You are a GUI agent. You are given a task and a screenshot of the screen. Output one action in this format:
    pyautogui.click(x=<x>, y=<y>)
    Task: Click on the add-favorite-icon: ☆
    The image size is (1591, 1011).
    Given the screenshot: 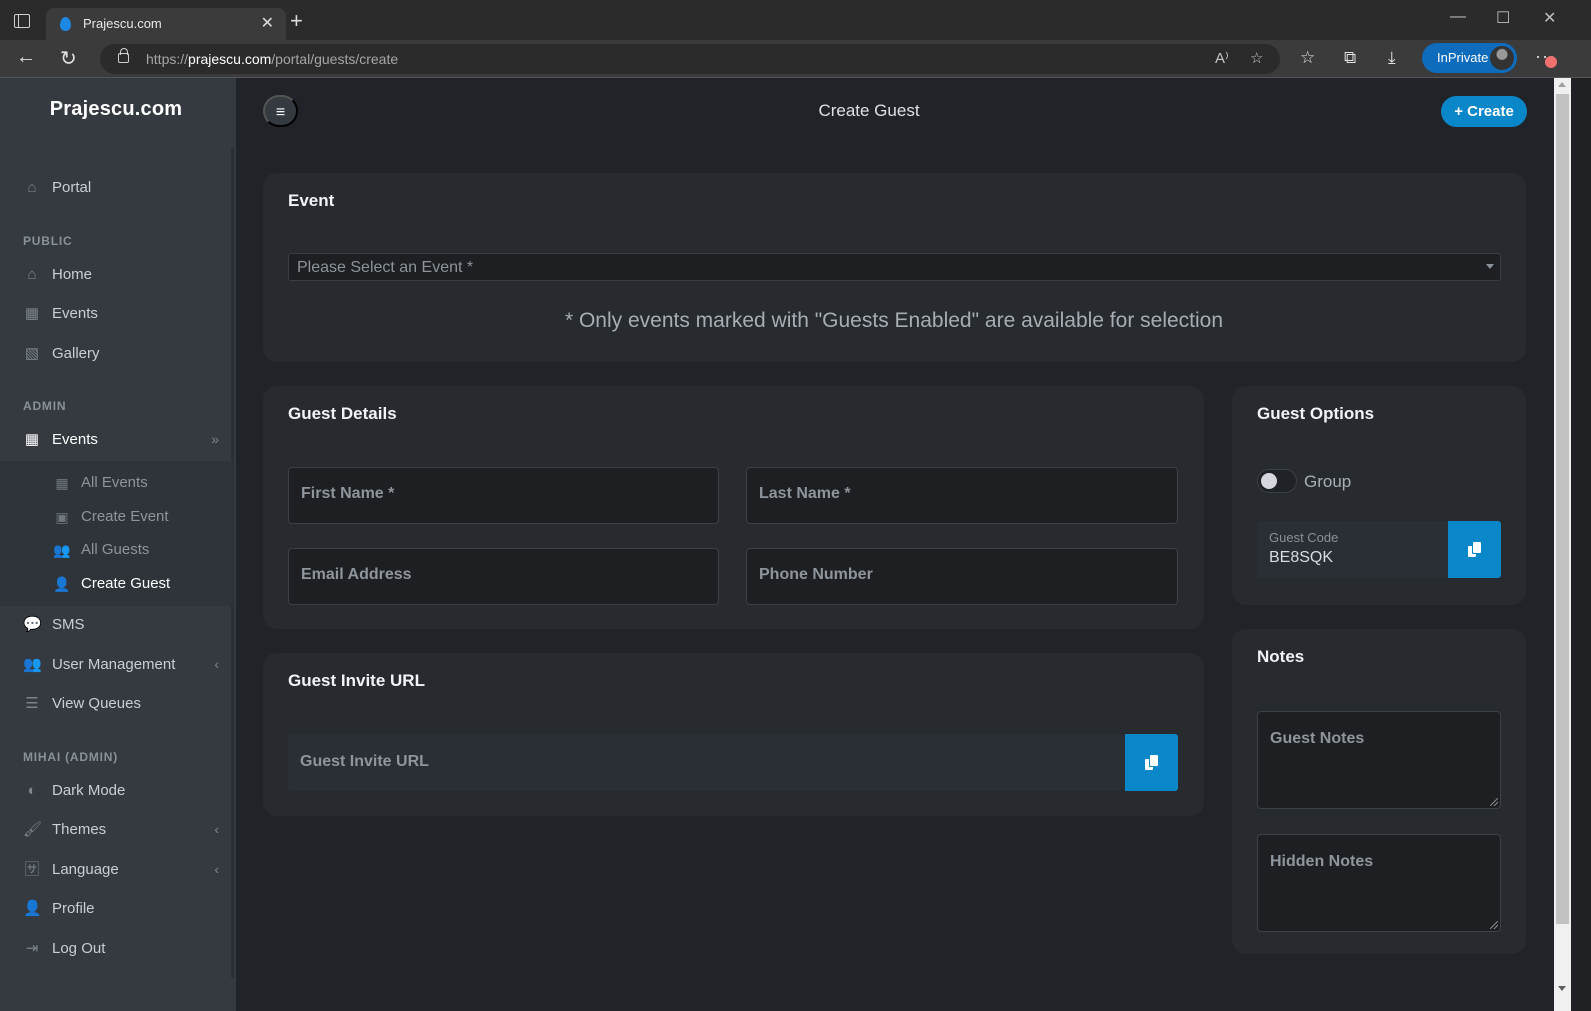 What is the action you would take?
    pyautogui.click(x=1256, y=58)
    